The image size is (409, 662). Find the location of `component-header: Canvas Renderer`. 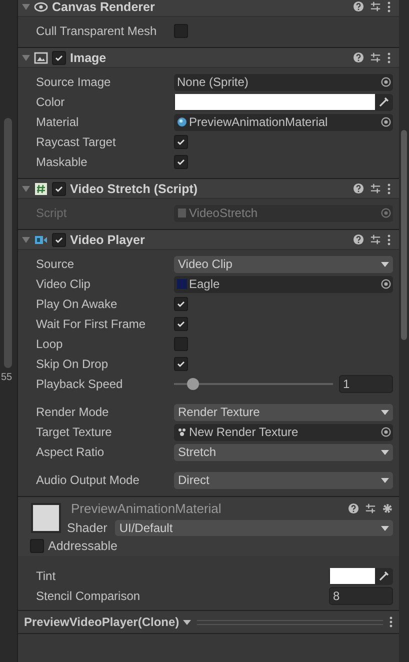

component-header: Canvas Renderer is located at coordinates (208, 8).